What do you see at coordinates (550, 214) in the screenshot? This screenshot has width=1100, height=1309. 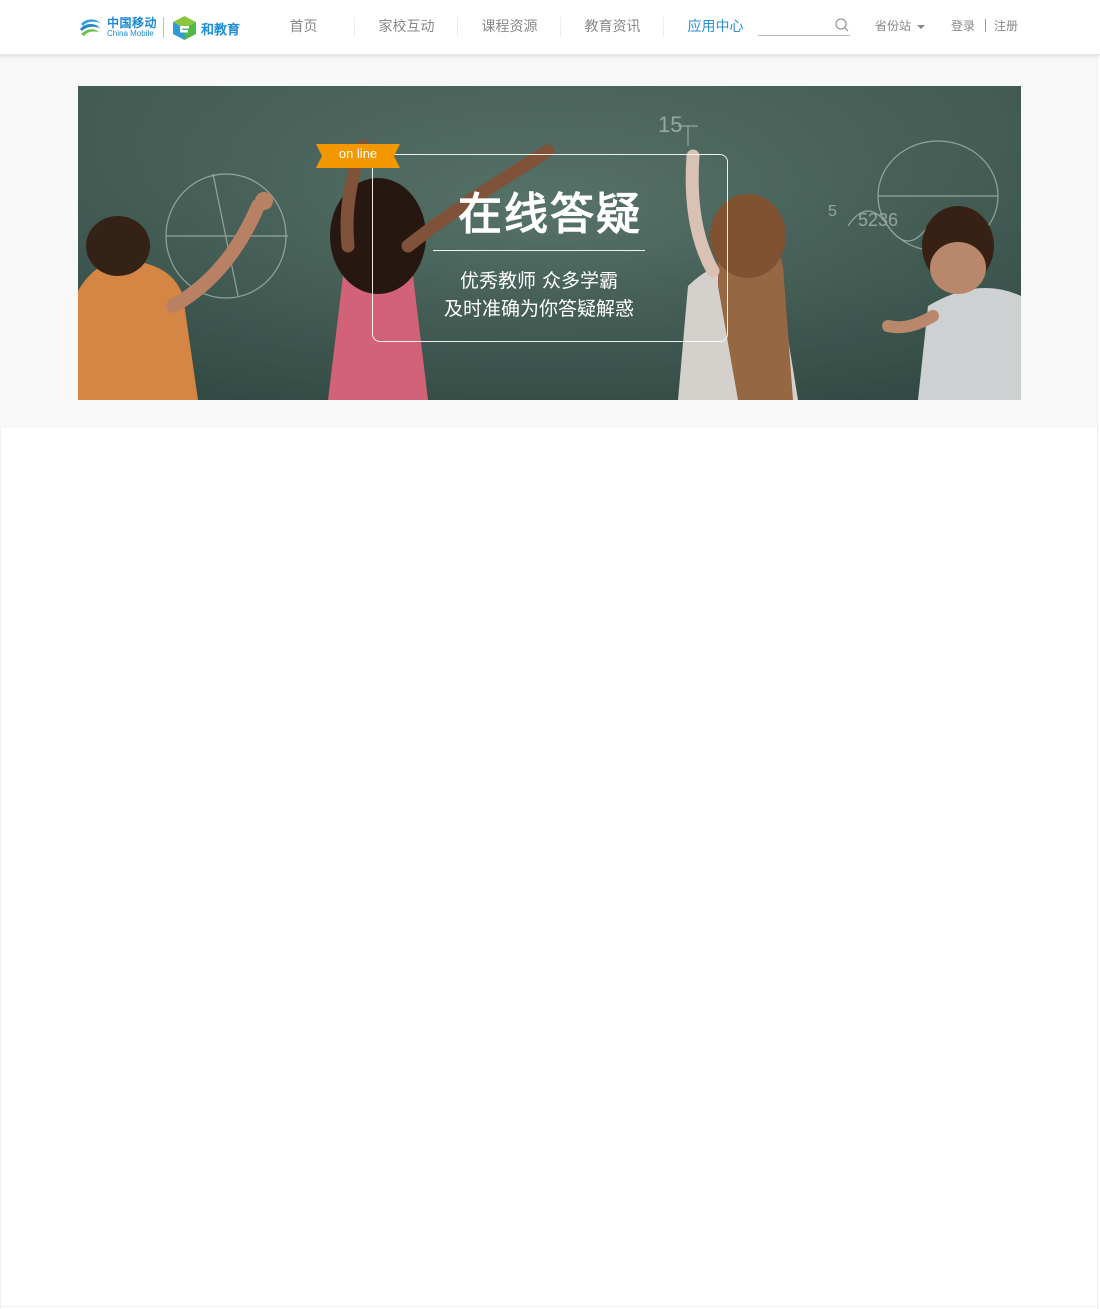 I see `banner-title: 在线答疑` at bounding box center [550, 214].